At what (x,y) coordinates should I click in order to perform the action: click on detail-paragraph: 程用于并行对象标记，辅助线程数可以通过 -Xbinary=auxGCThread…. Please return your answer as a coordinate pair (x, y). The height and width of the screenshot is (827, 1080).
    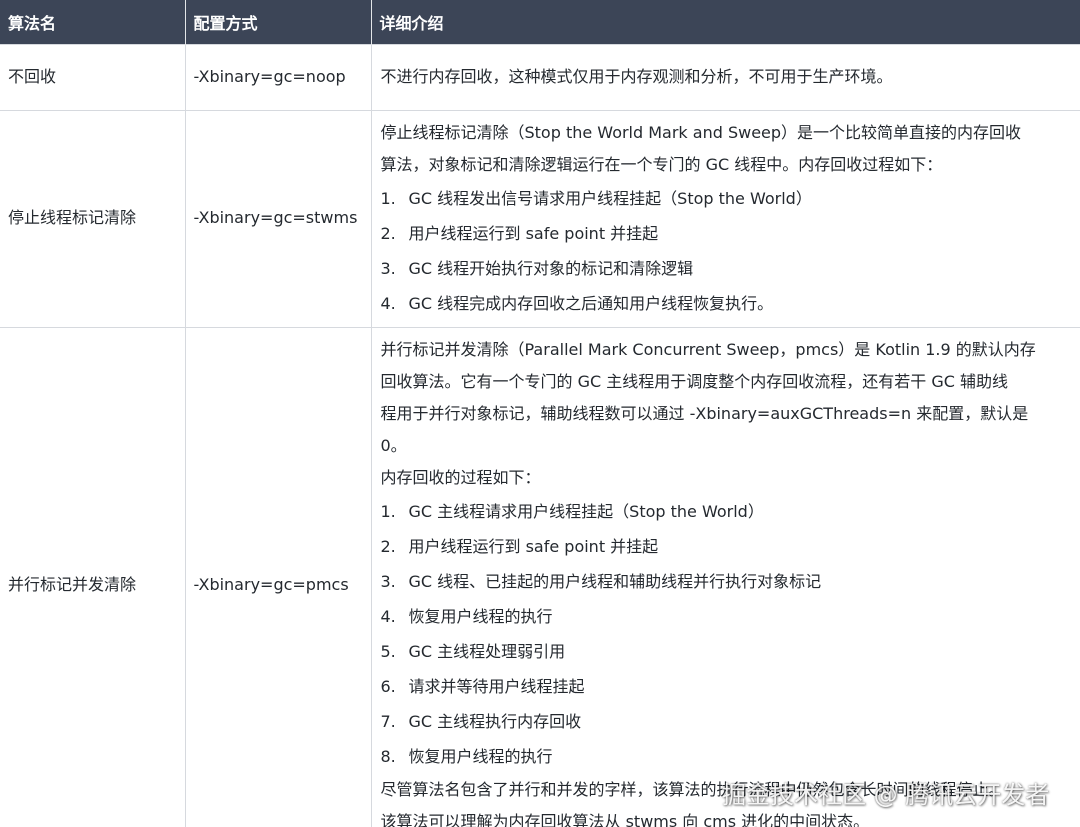
    Looking at the image, I should click on (704, 413).